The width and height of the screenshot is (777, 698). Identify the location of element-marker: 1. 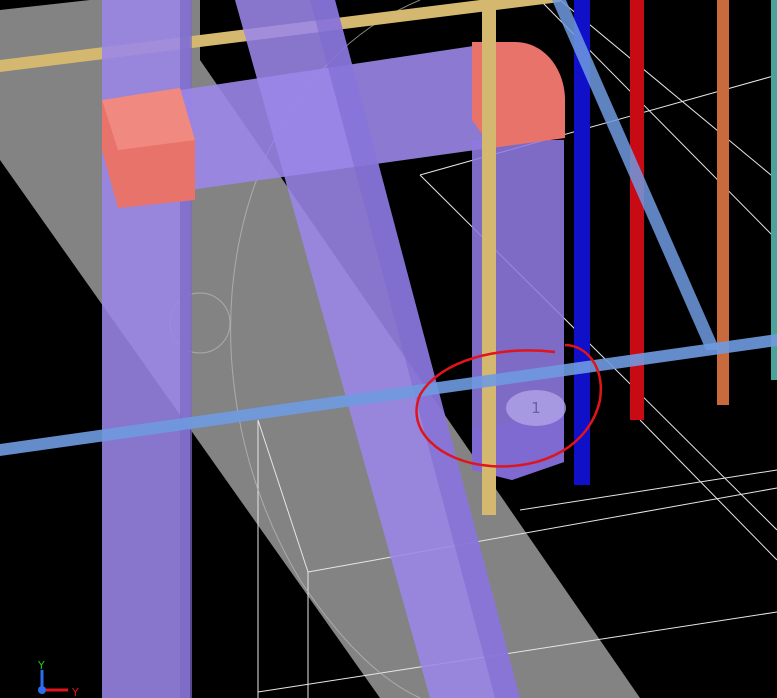
(536, 408).